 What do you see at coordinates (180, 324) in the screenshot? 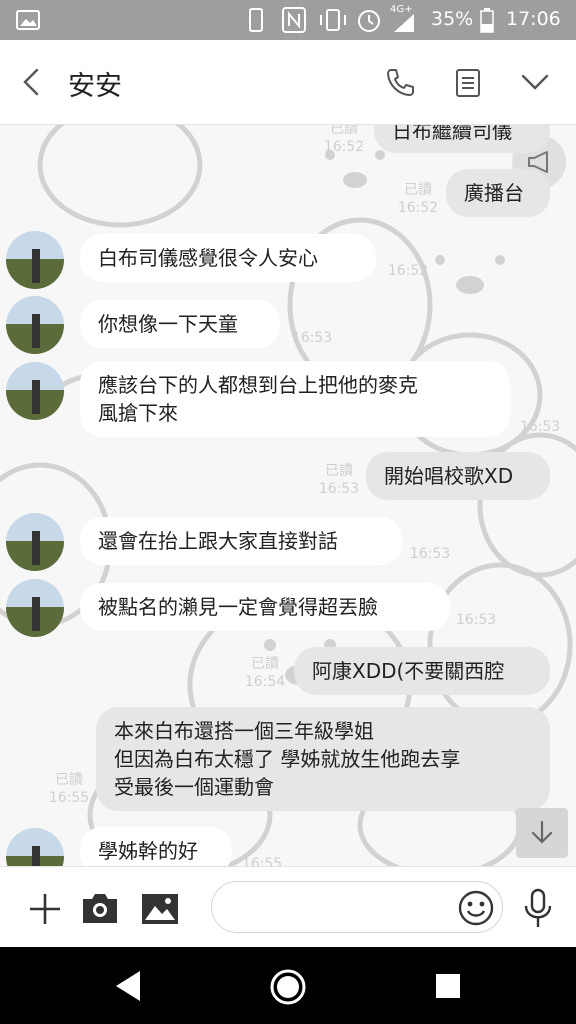
I see `message-bubble-received: 你想像一下天童` at bounding box center [180, 324].